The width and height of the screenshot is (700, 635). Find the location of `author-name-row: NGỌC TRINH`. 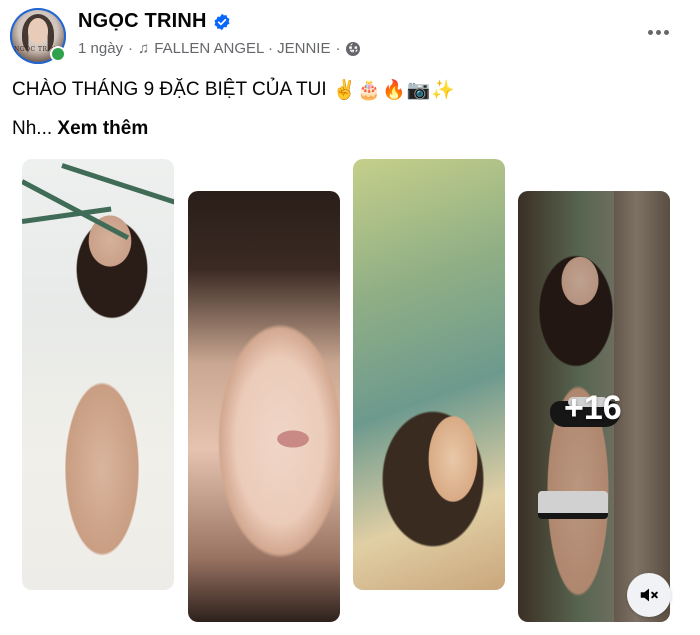

author-name-row: NGỌC TRINH is located at coordinates (154, 21).